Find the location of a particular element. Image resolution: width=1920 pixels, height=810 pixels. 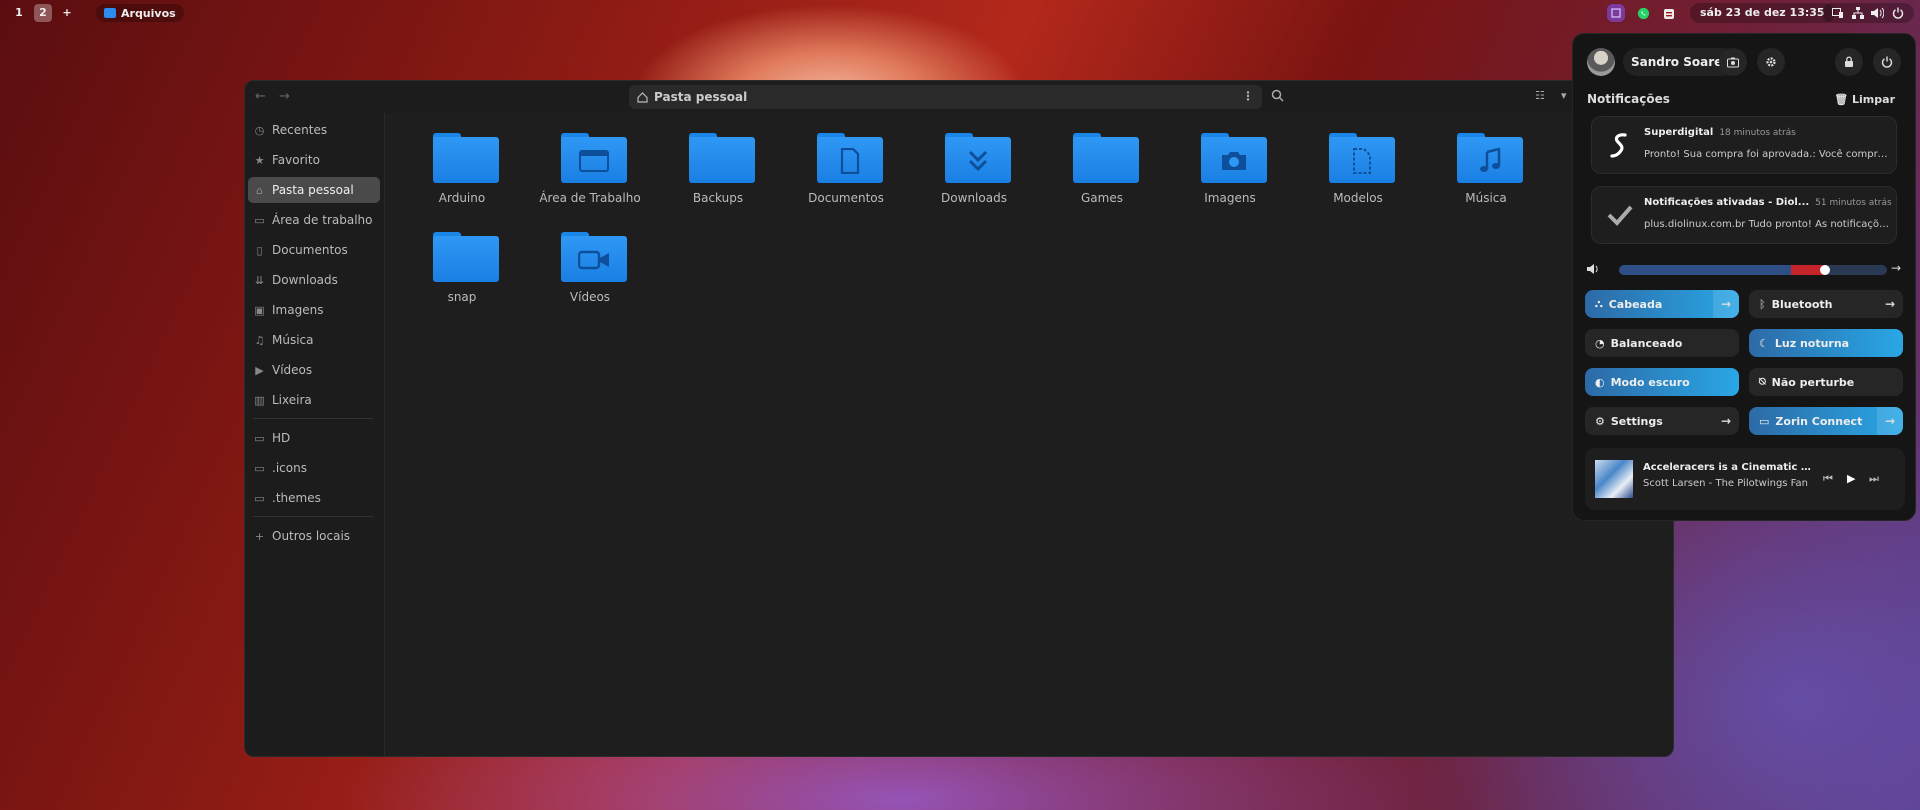

toggle-dark-mode: ◐ Modo escuro is located at coordinates (1662, 382).